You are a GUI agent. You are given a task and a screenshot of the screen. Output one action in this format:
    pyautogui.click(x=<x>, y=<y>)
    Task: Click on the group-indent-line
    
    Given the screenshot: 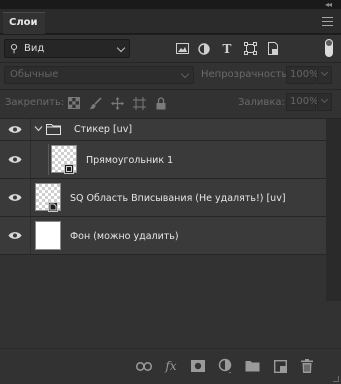 What is the action you would take?
    pyautogui.click(x=48, y=159)
    